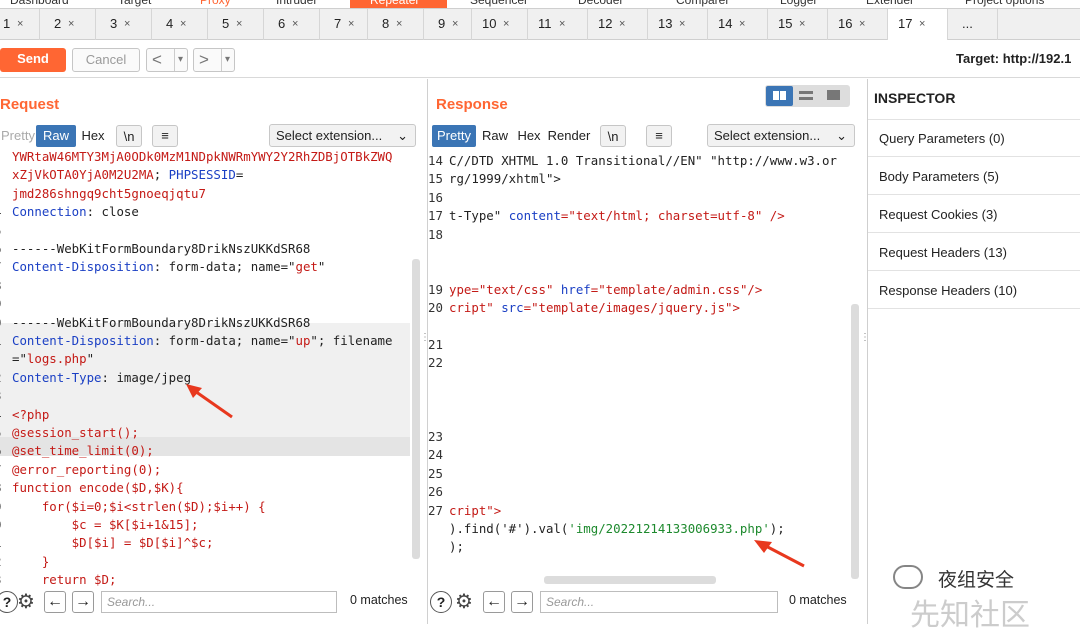 The width and height of the screenshot is (1080, 634). I want to click on repeater-tab-15: 15 ×, so click(798, 24).